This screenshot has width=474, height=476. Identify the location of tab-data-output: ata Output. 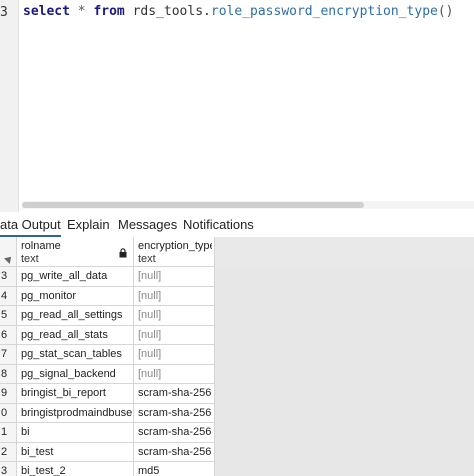
(30, 227).